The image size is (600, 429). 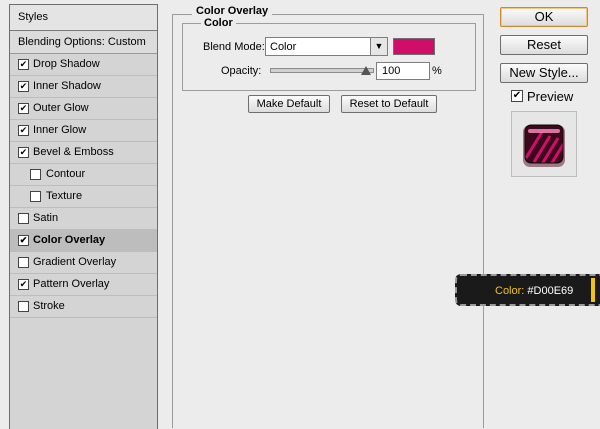 What do you see at coordinates (517, 96) in the screenshot?
I see `preview-checkbox: ✔` at bounding box center [517, 96].